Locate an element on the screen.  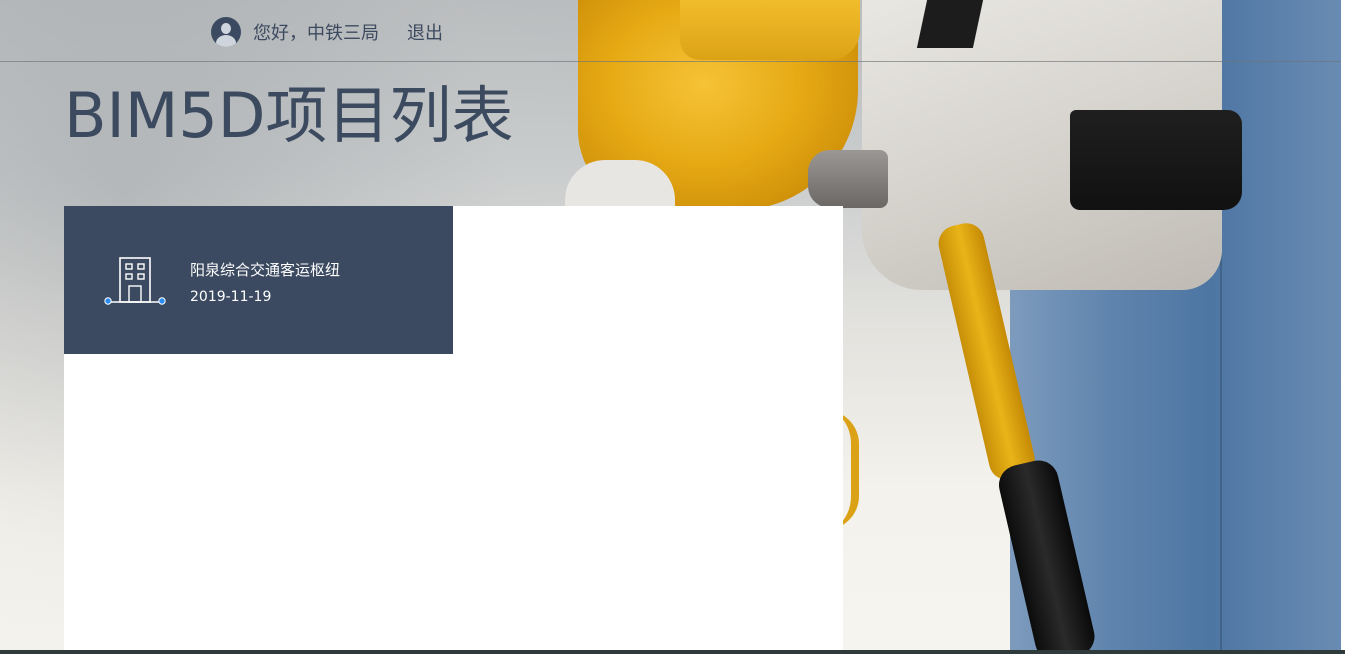
page-title: BIM5D项目列表 is located at coordinates (289, 115).